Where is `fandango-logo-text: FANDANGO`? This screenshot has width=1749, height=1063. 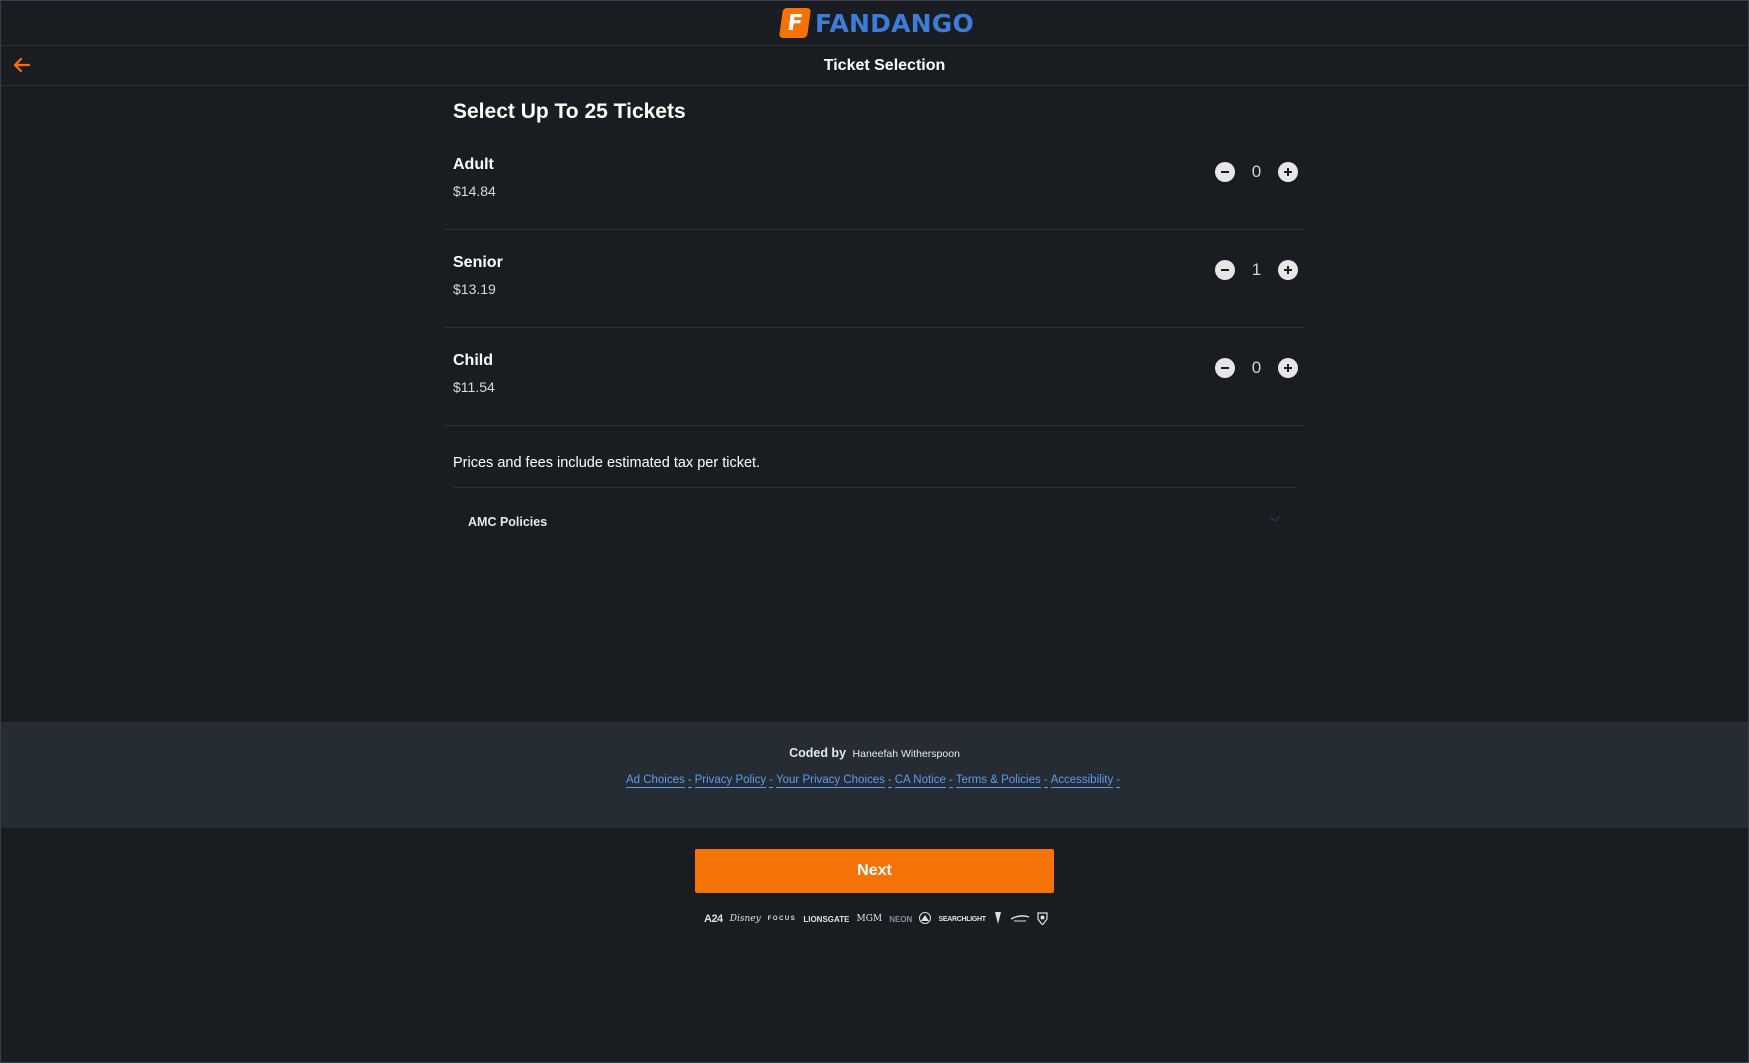
fandango-logo-text: FANDANGO is located at coordinates (894, 23).